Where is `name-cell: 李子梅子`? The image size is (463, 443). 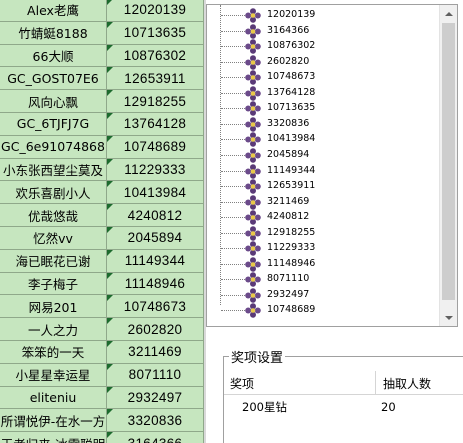
name-cell: 李子梅子 is located at coordinates (53, 284).